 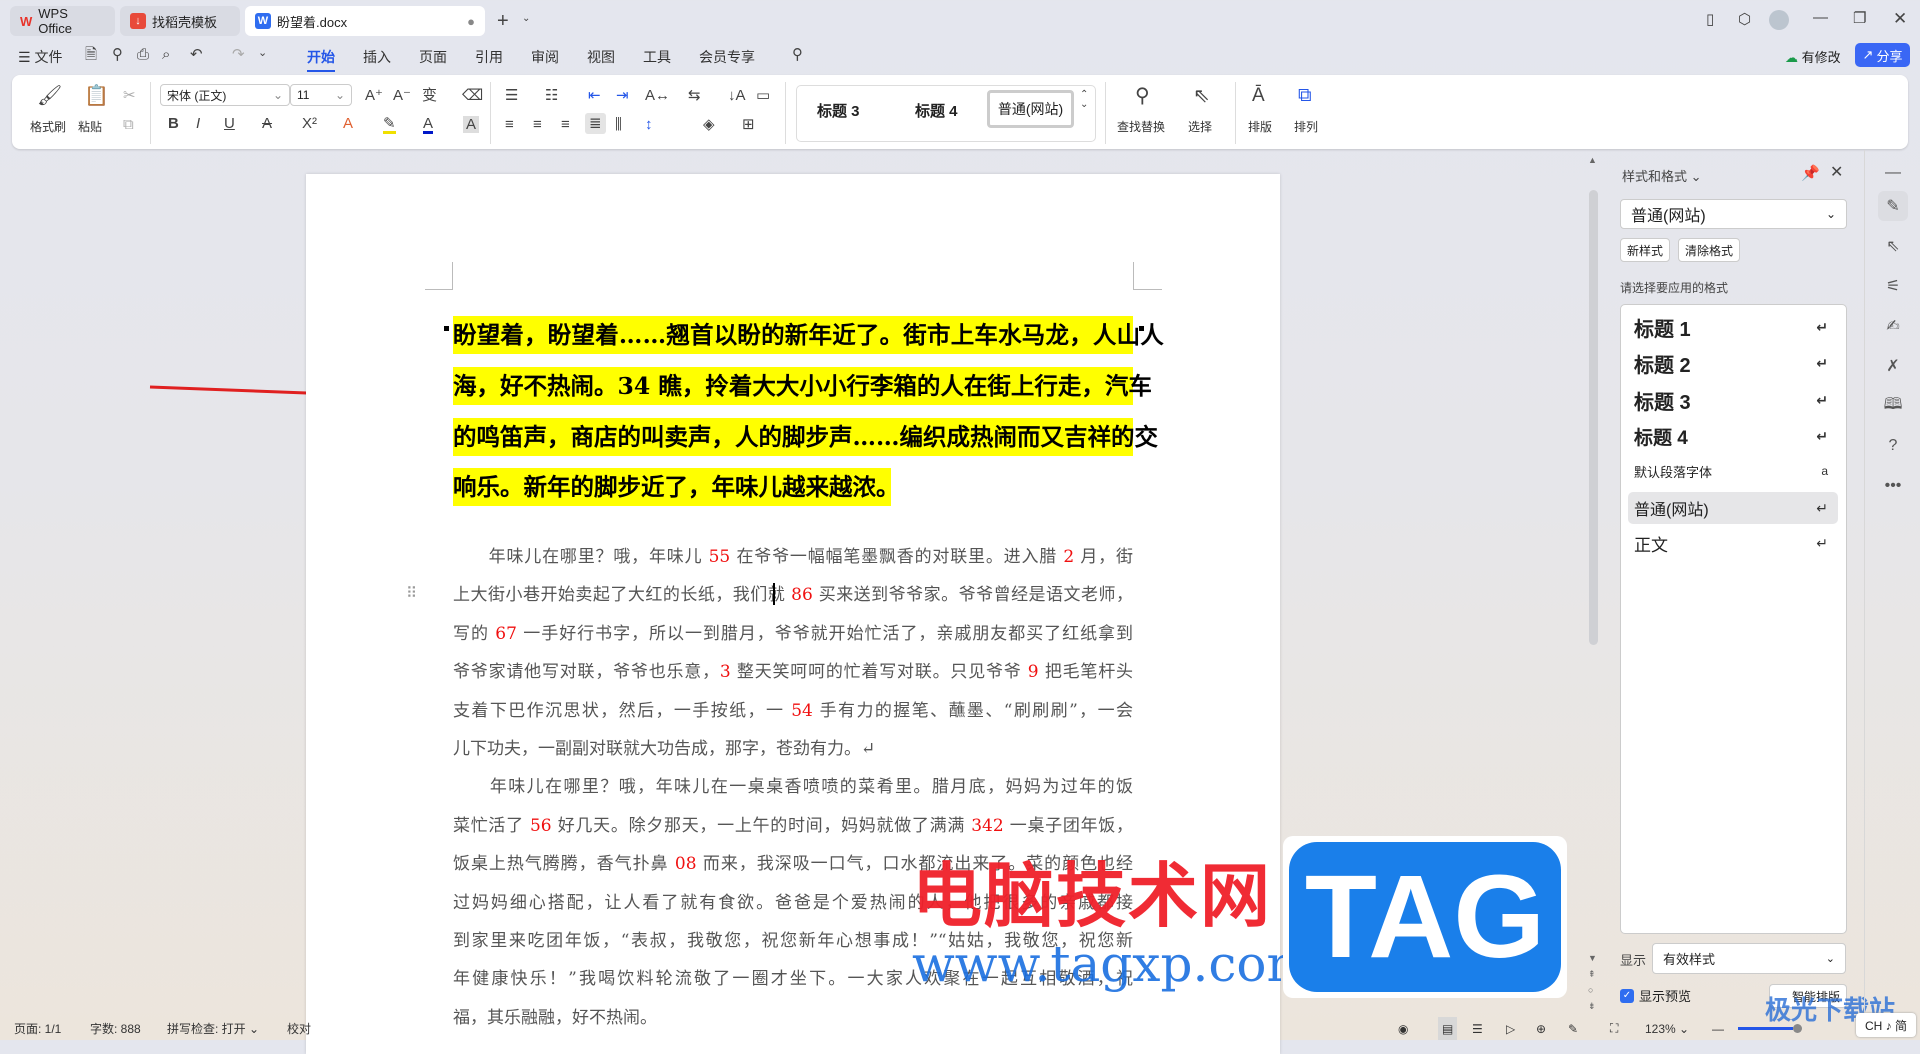 I want to click on select-button: 选择, so click(x=1200, y=126).